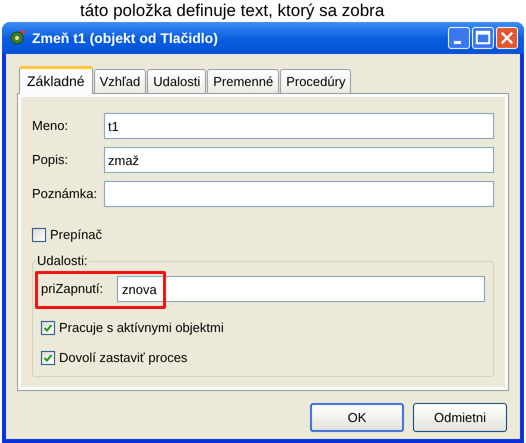 This screenshot has height=443, width=526. What do you see at coordinates (51, 160) in the screenshot?
I see `field-label: Popis:` at bounding box center [51, 160].